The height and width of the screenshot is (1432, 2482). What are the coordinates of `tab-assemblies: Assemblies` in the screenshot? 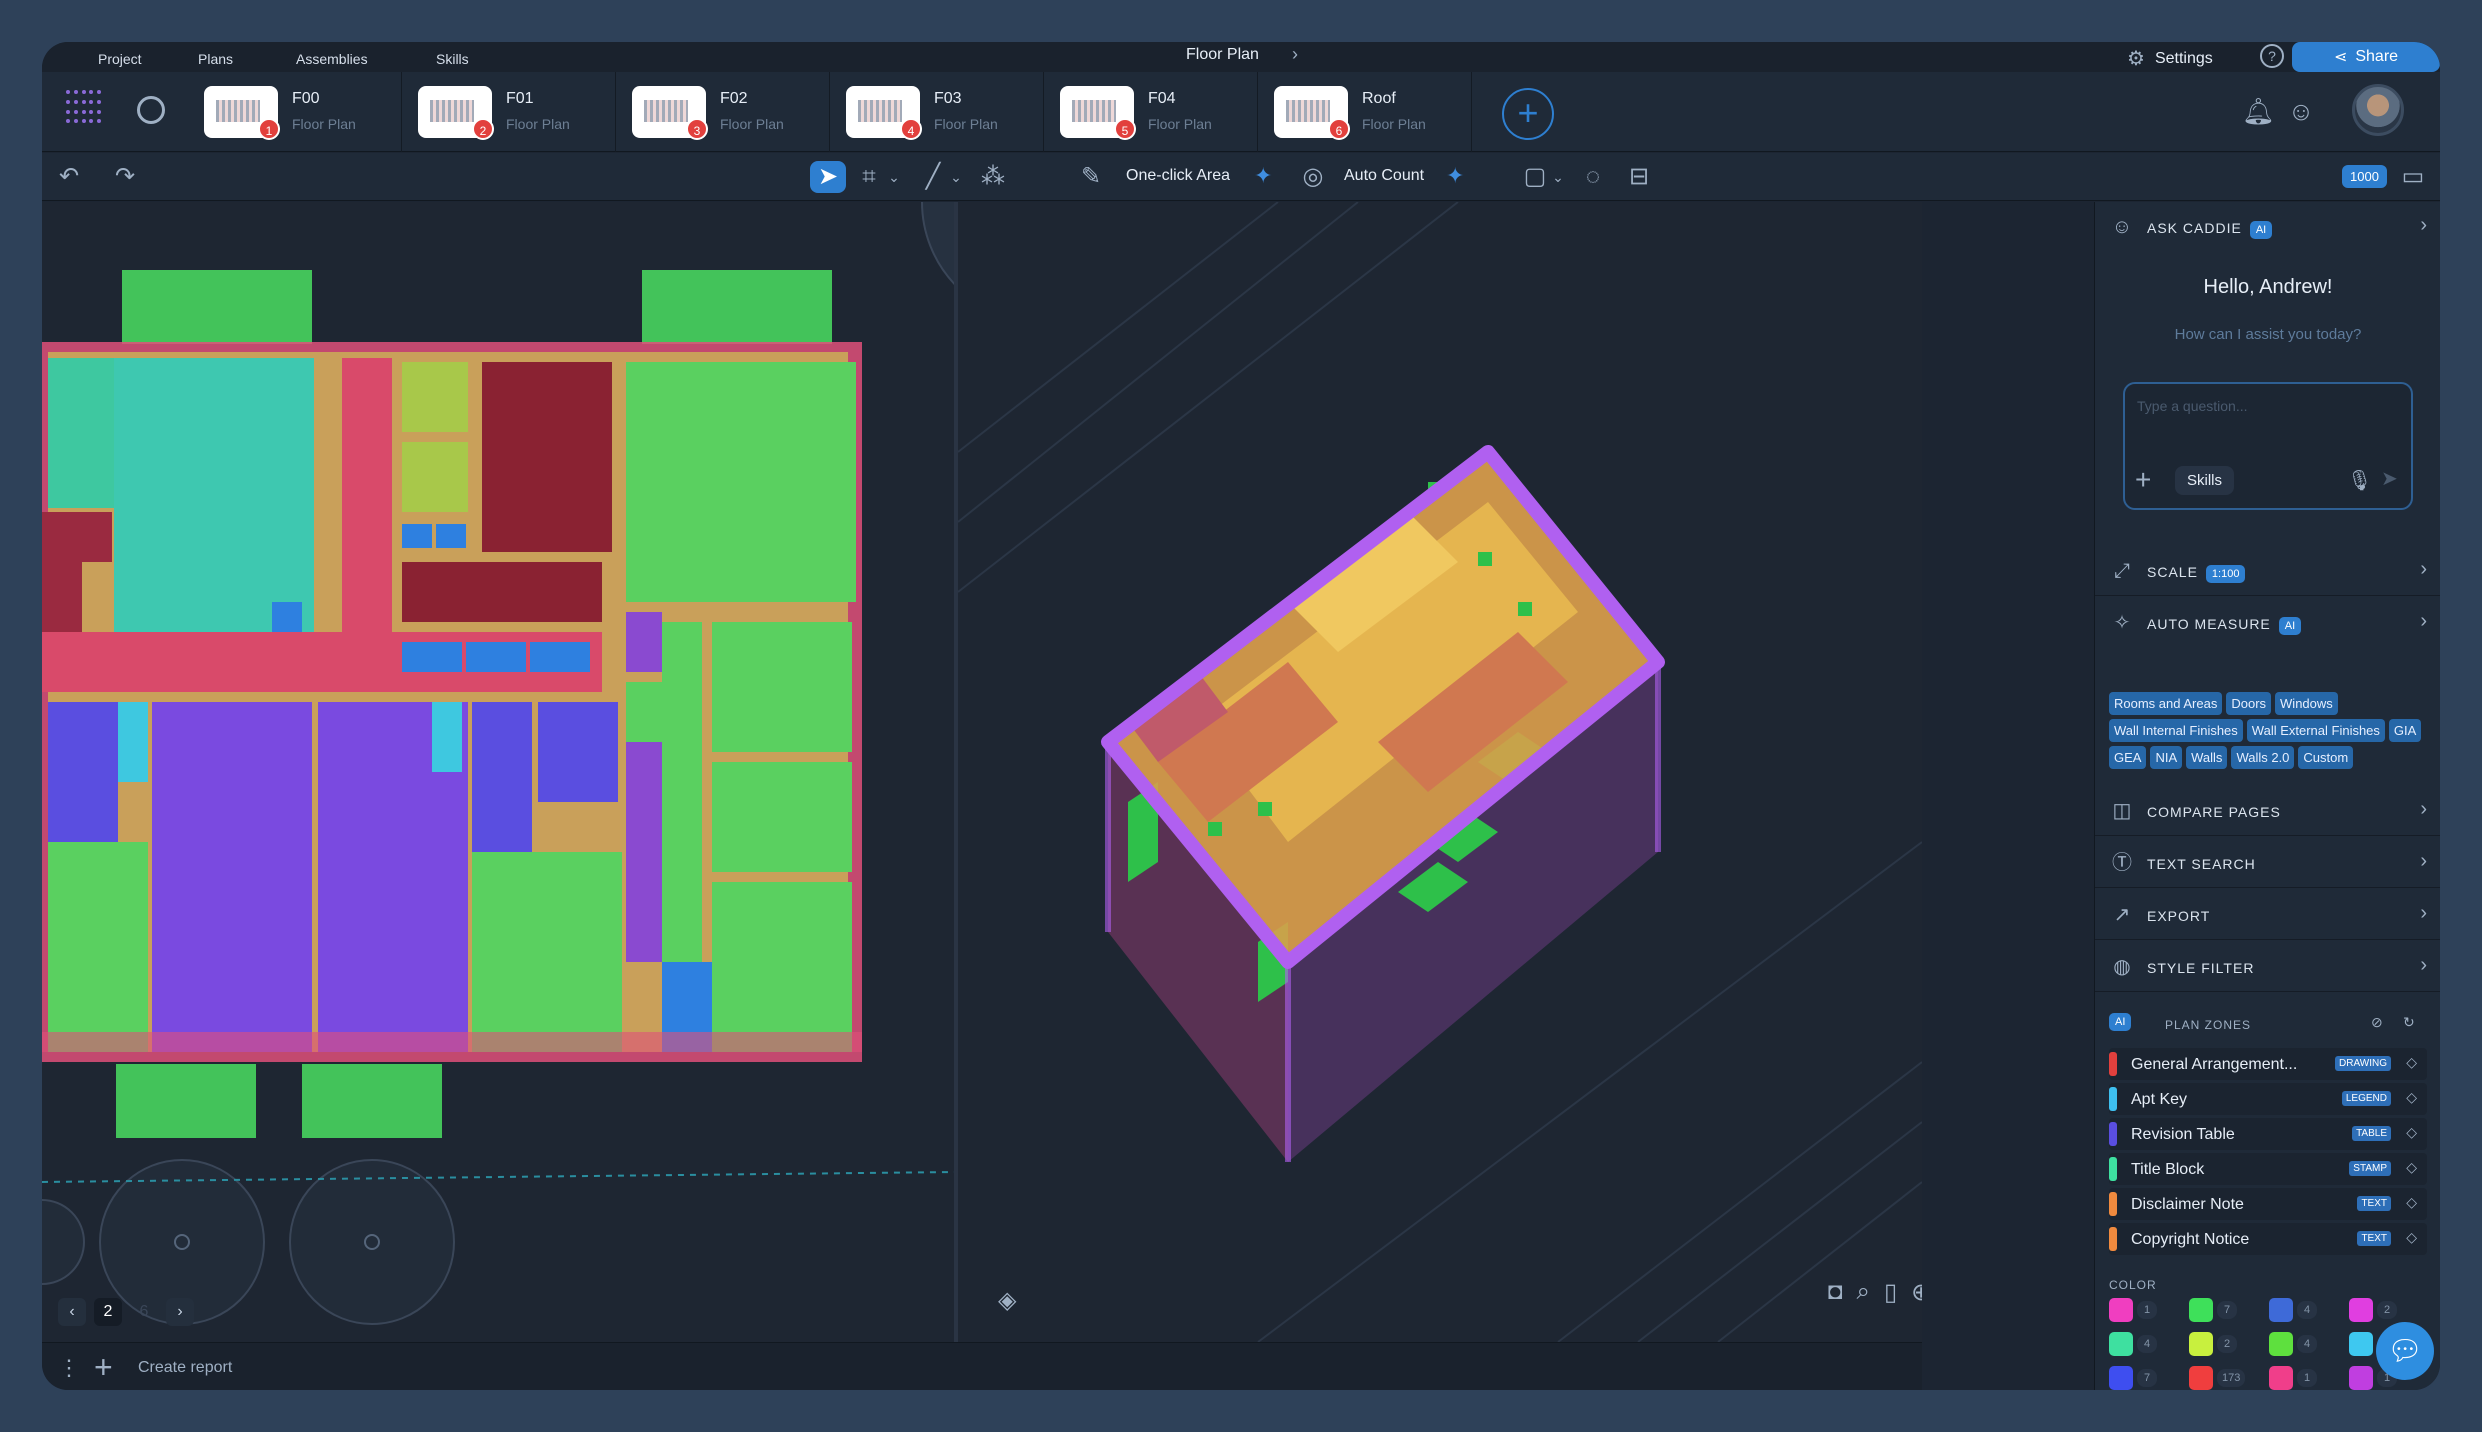 It's located at (332, 57).